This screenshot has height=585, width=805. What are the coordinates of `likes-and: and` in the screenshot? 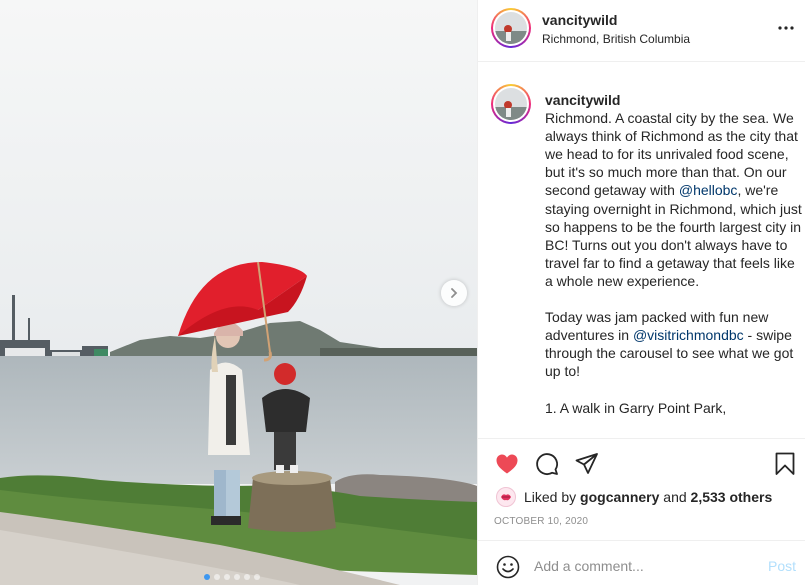 It's located at (675, 497).